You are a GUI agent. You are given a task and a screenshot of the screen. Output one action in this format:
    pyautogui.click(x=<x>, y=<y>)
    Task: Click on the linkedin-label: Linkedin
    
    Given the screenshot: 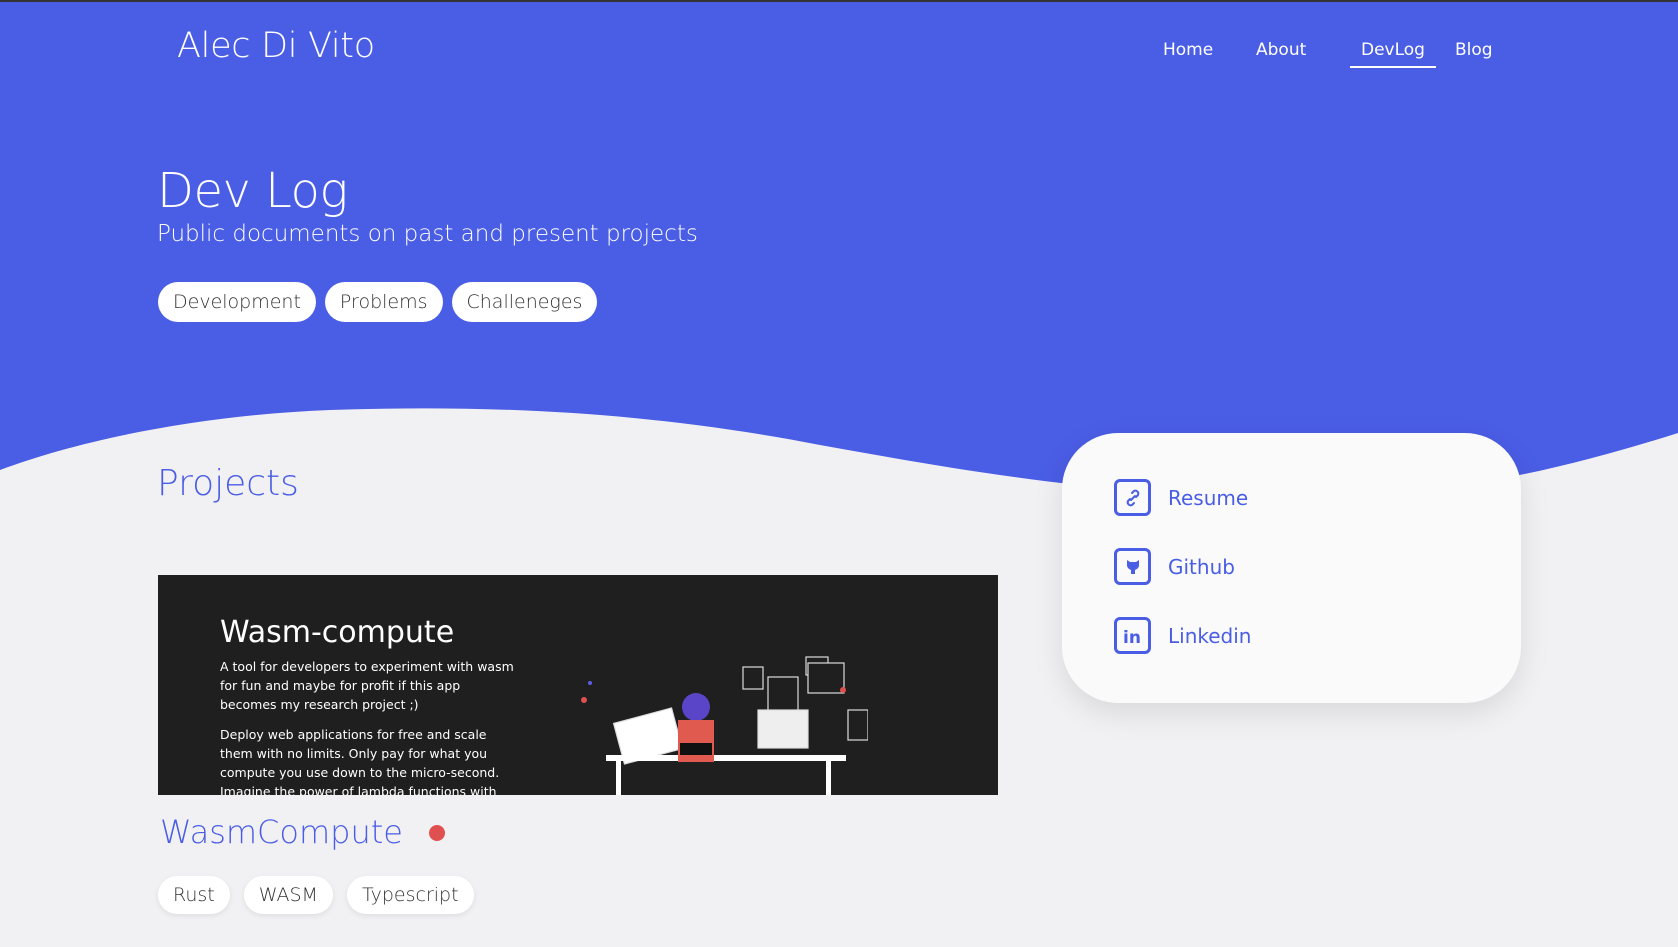 What is the action you would take?
    pyautogui.click(x=1210, y=635)
    